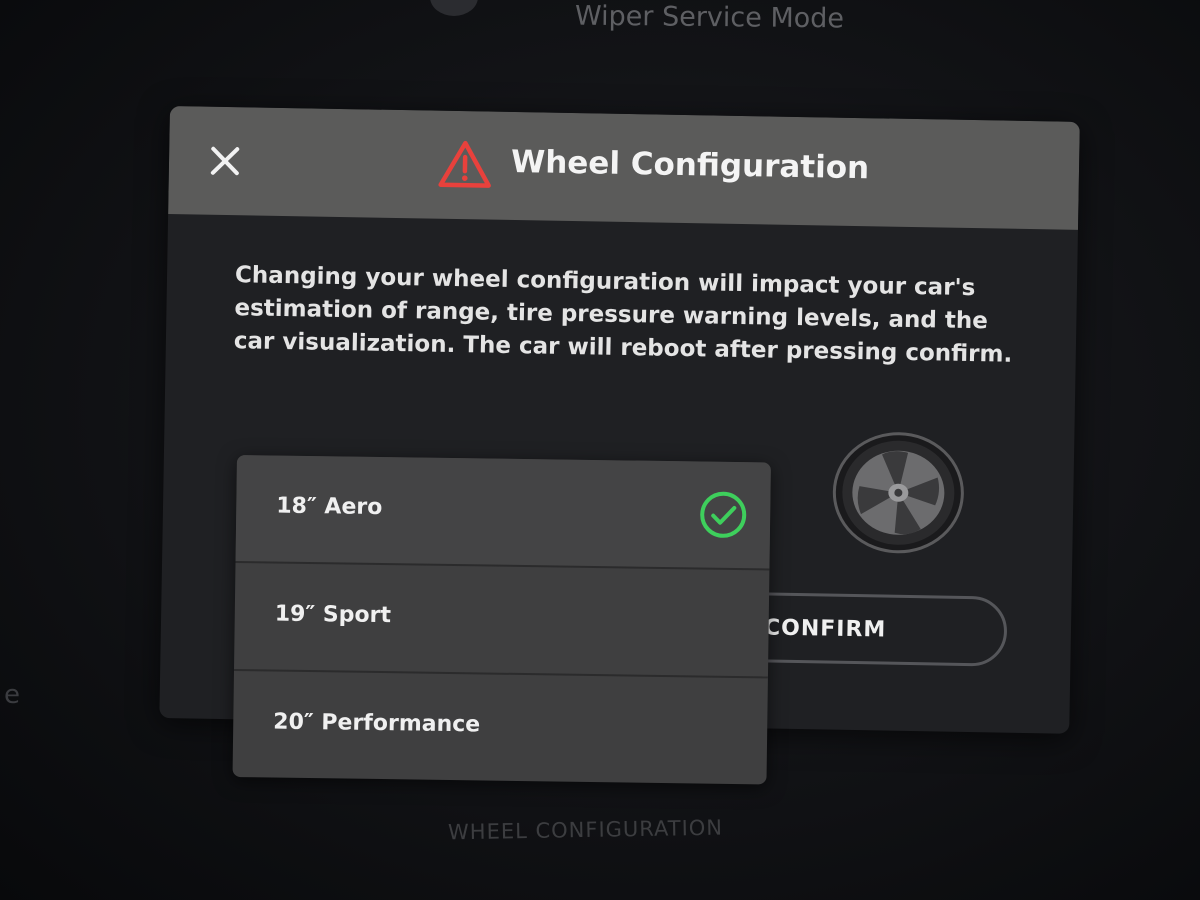  Describe the element at coordinates (690, 165) in the screenshot. I see `dialog-title: Wheel Configuration` at that location.